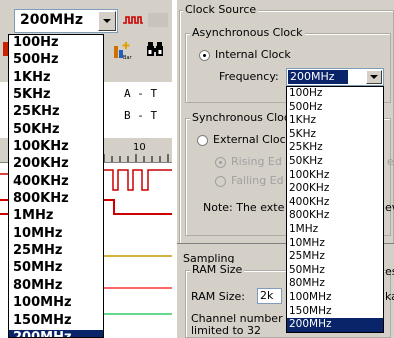  What do you see at coordinates (256, 161) in the screenshot?
I see `rising-edge-label: Rising Ed` at bounding box center [256, 161].